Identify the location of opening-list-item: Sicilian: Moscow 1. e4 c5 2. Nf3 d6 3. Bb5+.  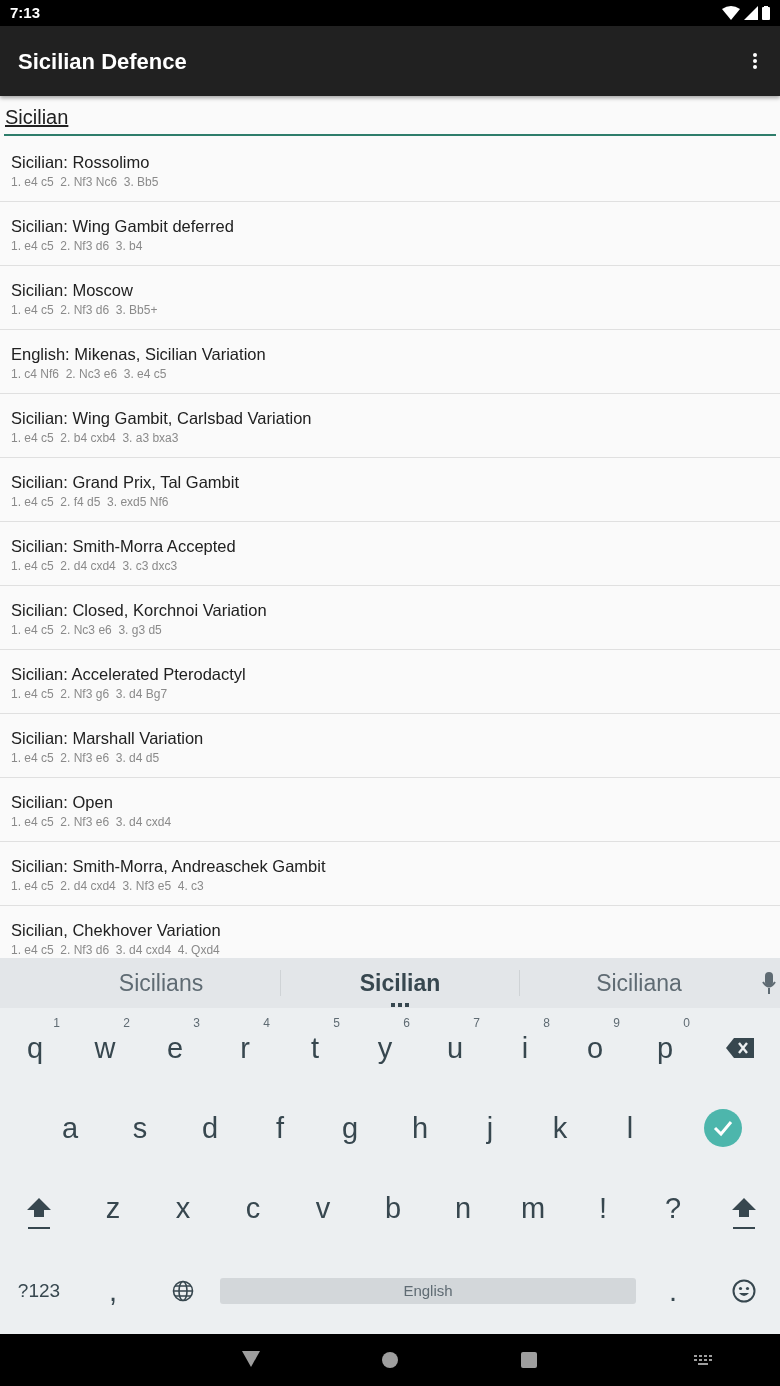
(390, 298).